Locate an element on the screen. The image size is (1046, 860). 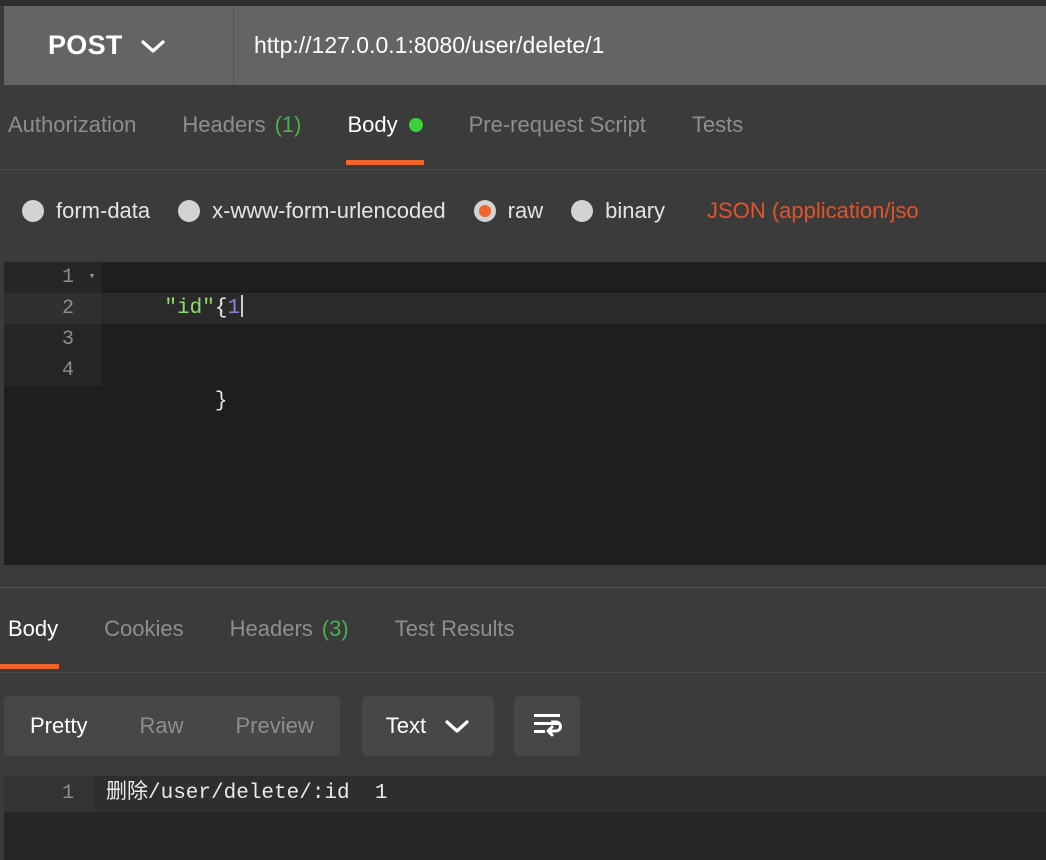
gutter-padding is located at coordinates (89, 794).